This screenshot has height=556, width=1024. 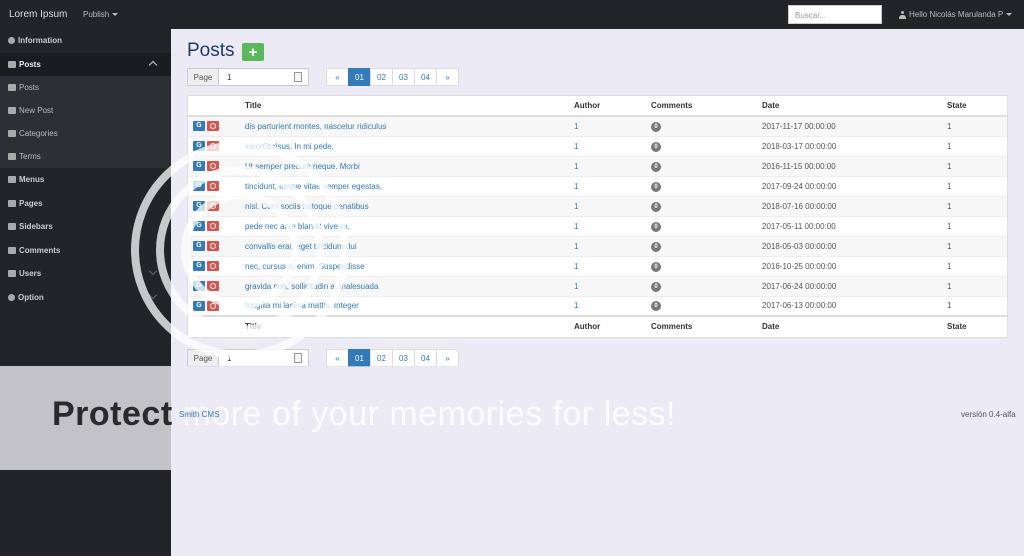 I want to click on column-header: Comments, so click(x=706, y=106).